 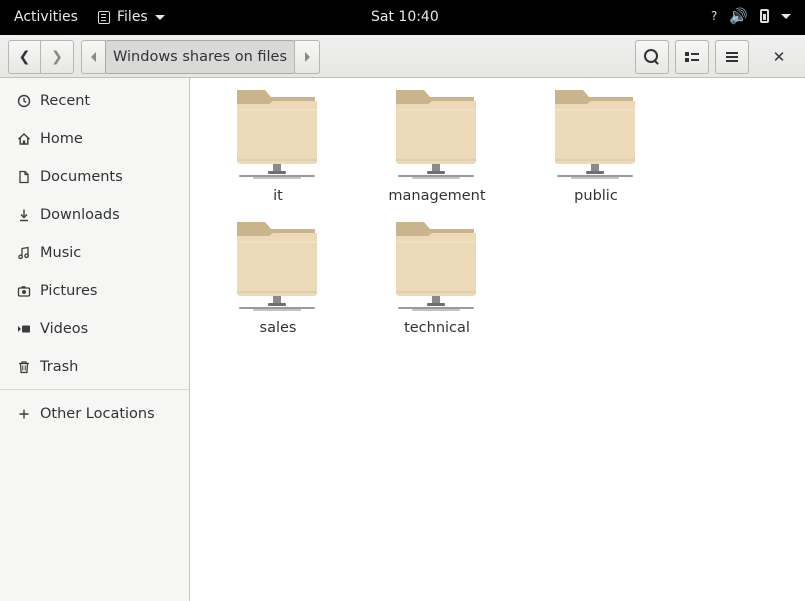 I want to click on trash-icon, so click(x=24, y=367).